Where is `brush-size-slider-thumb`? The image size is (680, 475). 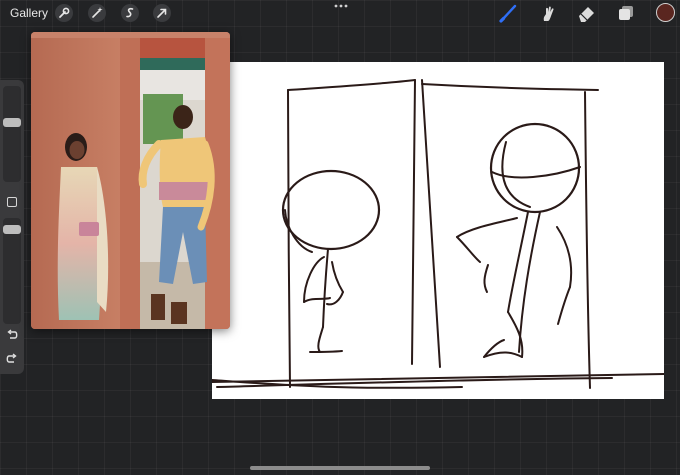 brush-size-slider-thumb is located at coordinates (12, 122).